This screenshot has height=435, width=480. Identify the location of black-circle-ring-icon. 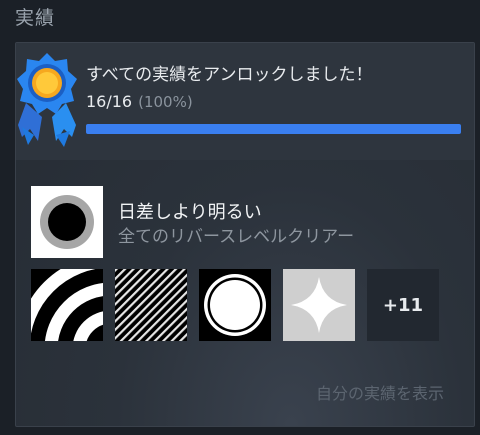
(67, 222).